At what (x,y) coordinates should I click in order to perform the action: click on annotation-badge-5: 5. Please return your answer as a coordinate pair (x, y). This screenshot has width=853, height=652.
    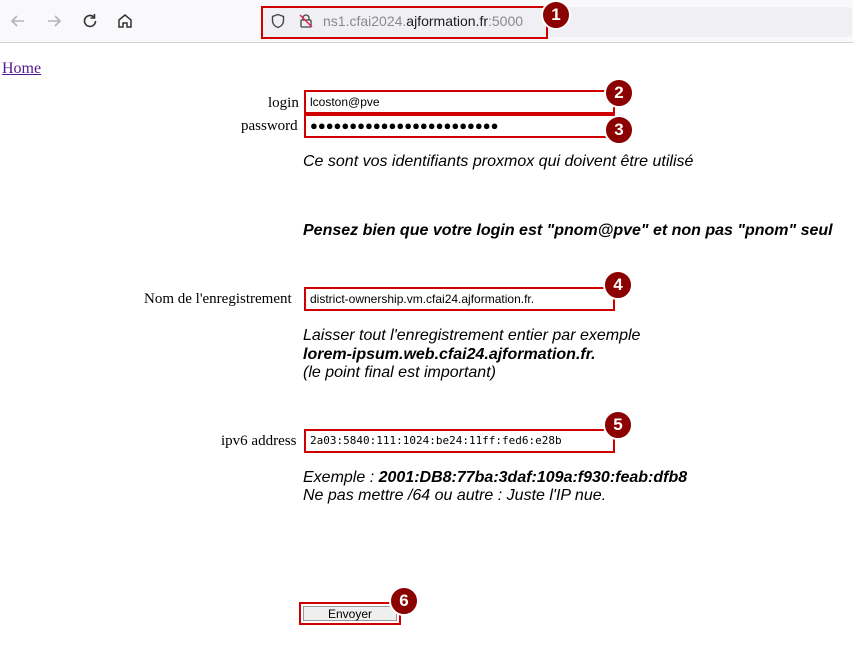
    Looking at the image, I should click on (618, 425).